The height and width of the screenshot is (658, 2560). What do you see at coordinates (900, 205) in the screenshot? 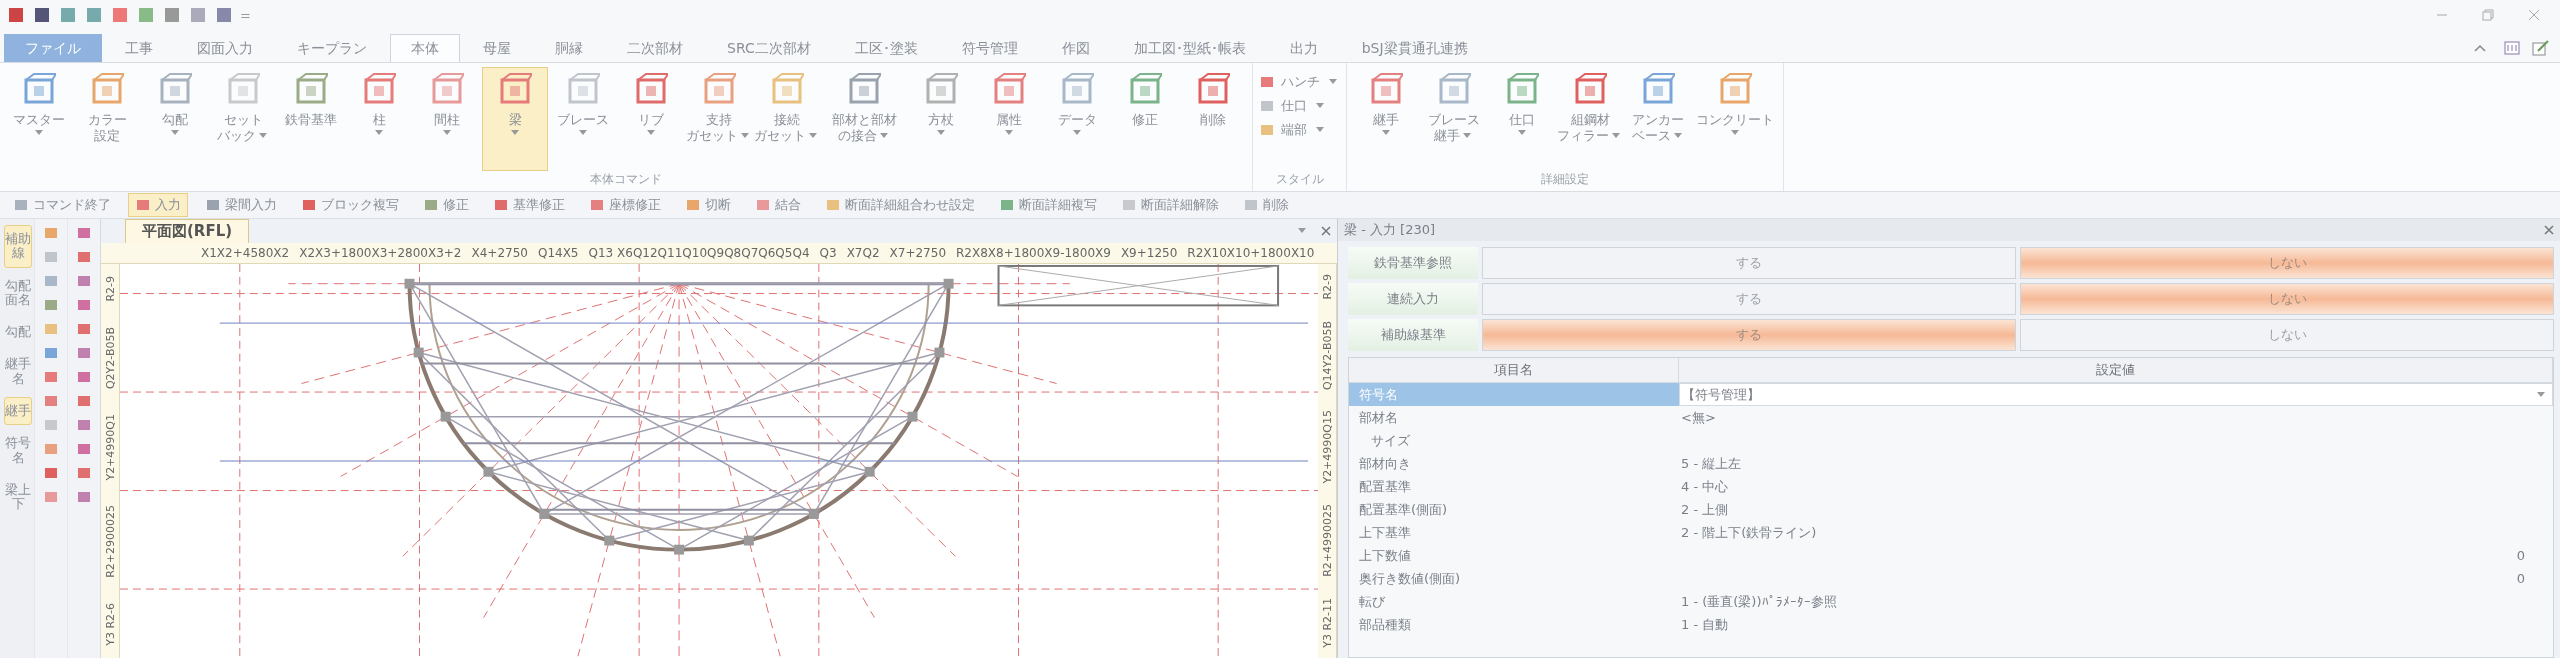
I see `command-button: 断面詳細組合わせ設定` at bounding box center [900, 205].